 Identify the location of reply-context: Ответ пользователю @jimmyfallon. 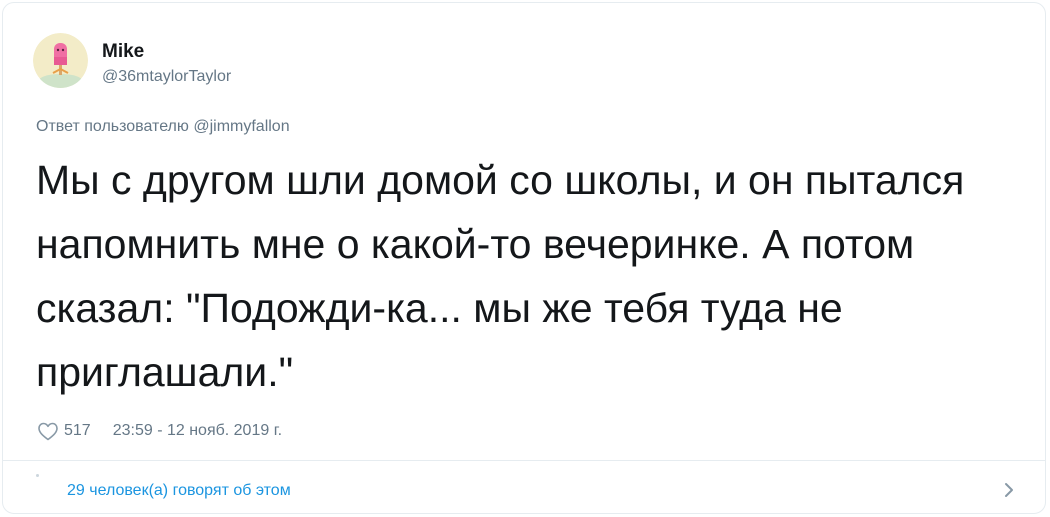
(163, 127).